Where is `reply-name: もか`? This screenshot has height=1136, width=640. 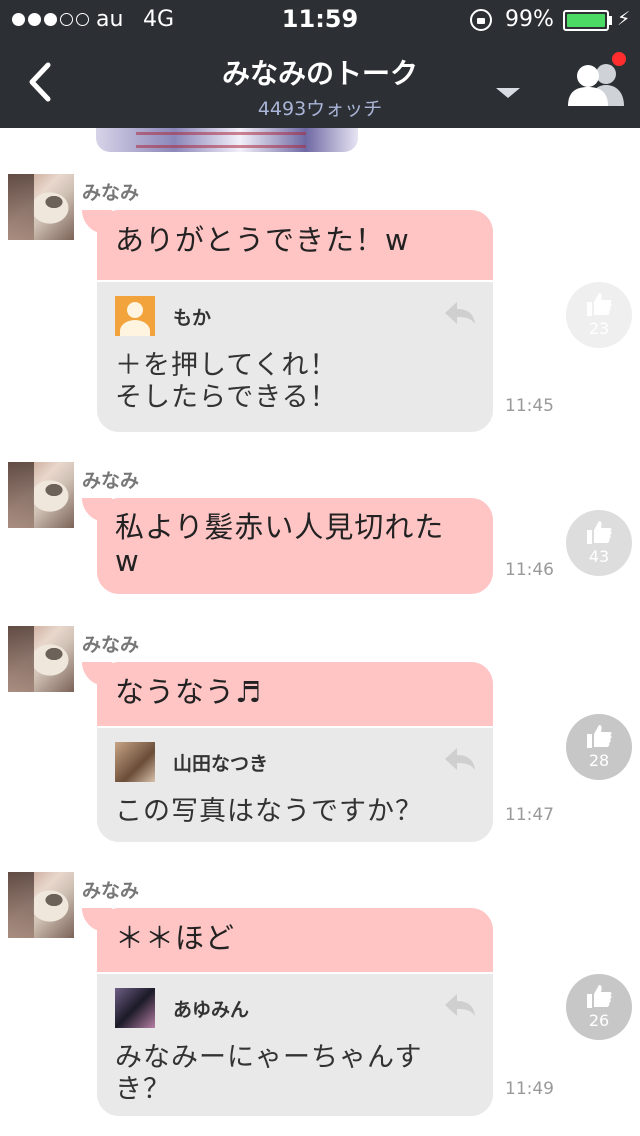
reply-name: もか is located at coordinates (192, 317).